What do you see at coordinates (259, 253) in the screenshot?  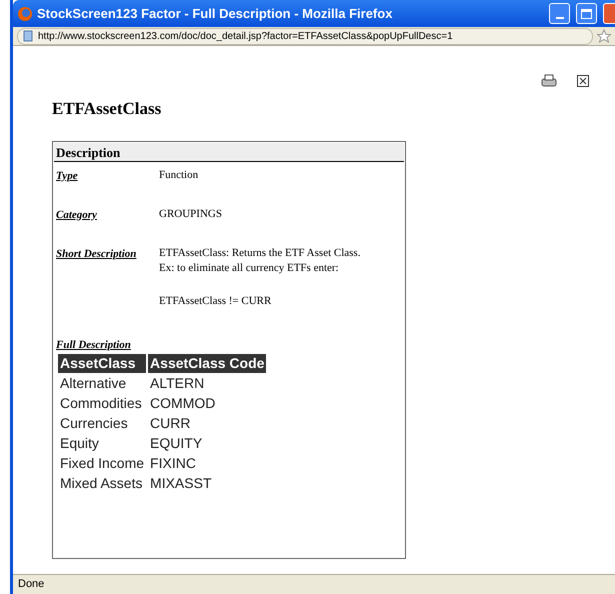 I see `field-value: ETFAssetClass: Returns the ETF Asset Class.` at bounding box center [259, 253].